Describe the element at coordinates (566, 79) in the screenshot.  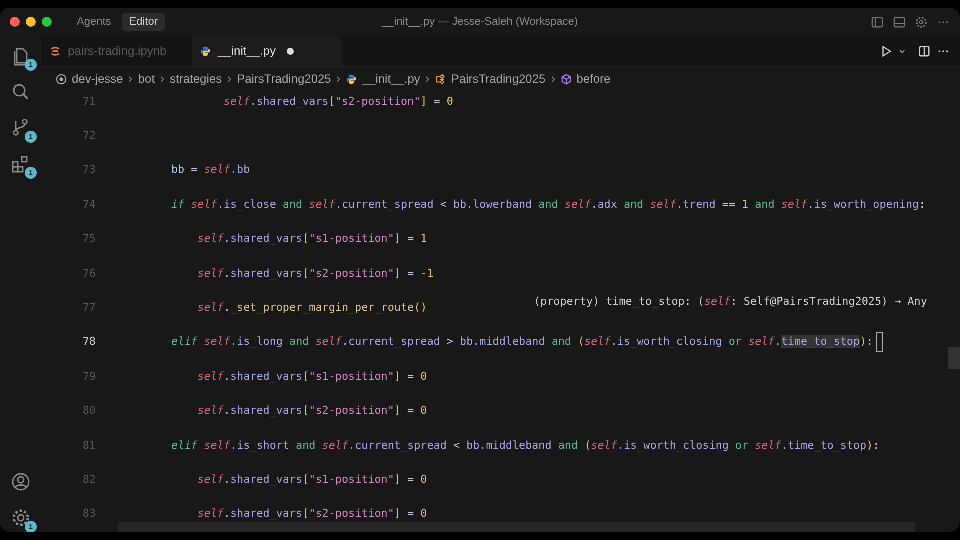
I see `cube-icon` at that location.